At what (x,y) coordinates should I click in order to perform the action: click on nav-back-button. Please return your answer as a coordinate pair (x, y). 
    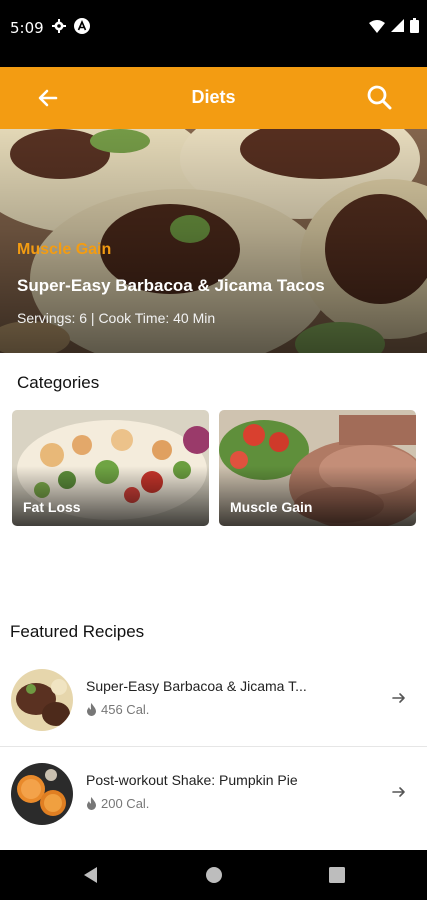
    Looking at the image, I should click on (90, 875).